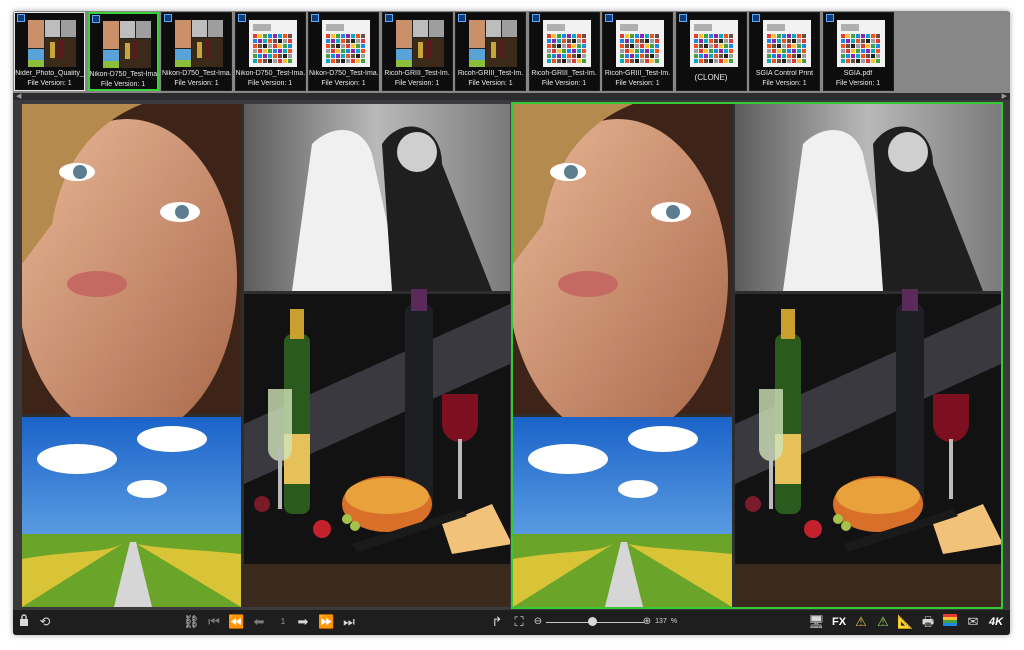  What do you see at coordinates (191, 622) in the screenshot?
I see `unlink-icon: ⛓` at bounding box center [191, 622].